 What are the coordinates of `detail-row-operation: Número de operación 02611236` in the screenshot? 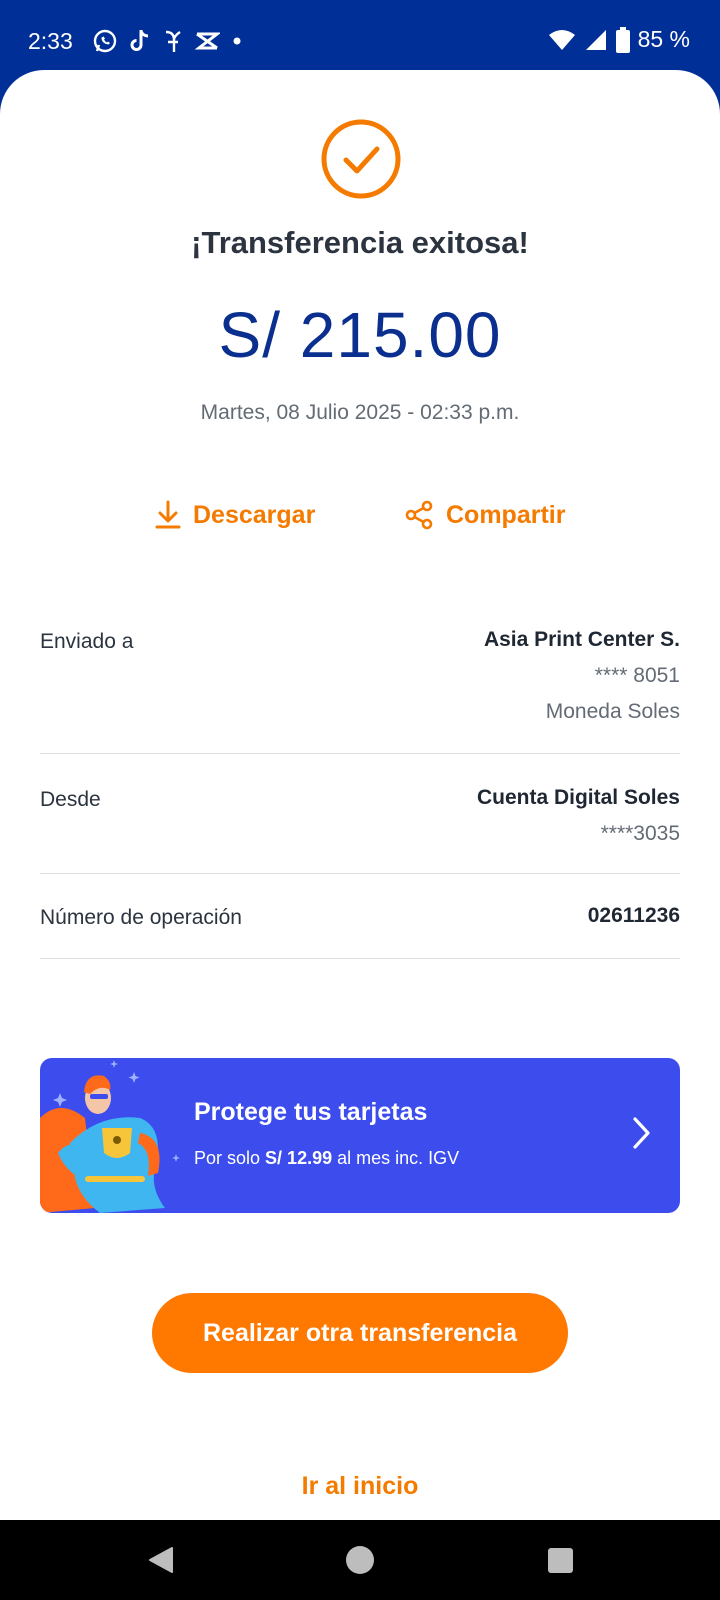 It's located at (360, 931).